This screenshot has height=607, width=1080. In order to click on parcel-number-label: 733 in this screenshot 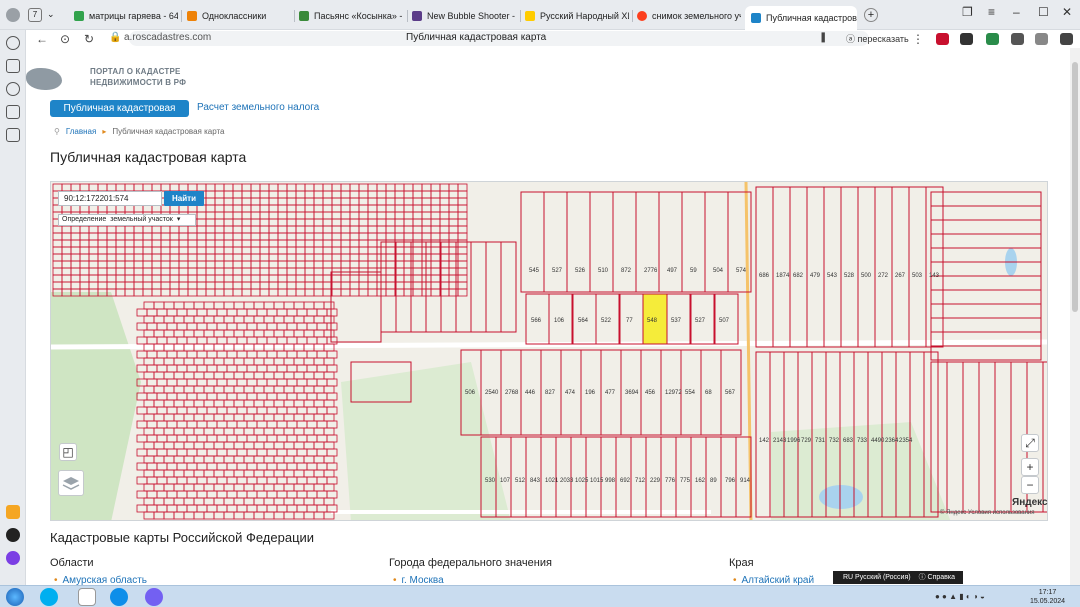, I will do `click(862, 441)`.